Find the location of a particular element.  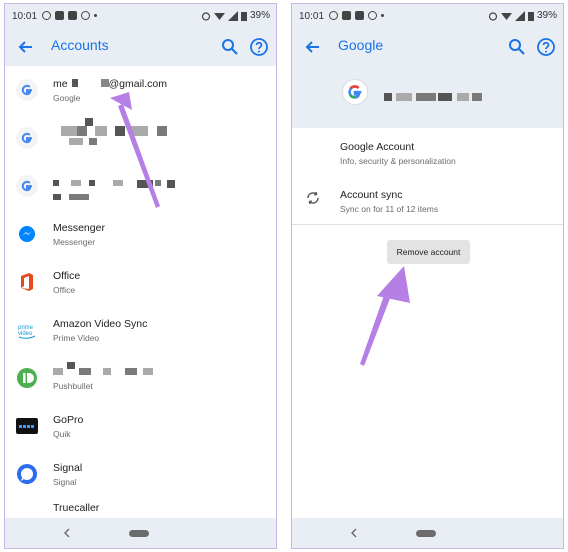

account-row-google-redacted is located at coordinates (140, 138).